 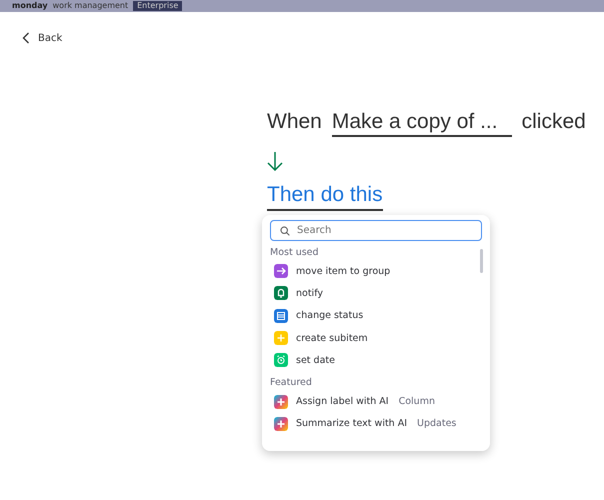 What do you see at coordinates (294, 122) in the screenshot?
I see `when-label: When` at bounding box center [294, 122].